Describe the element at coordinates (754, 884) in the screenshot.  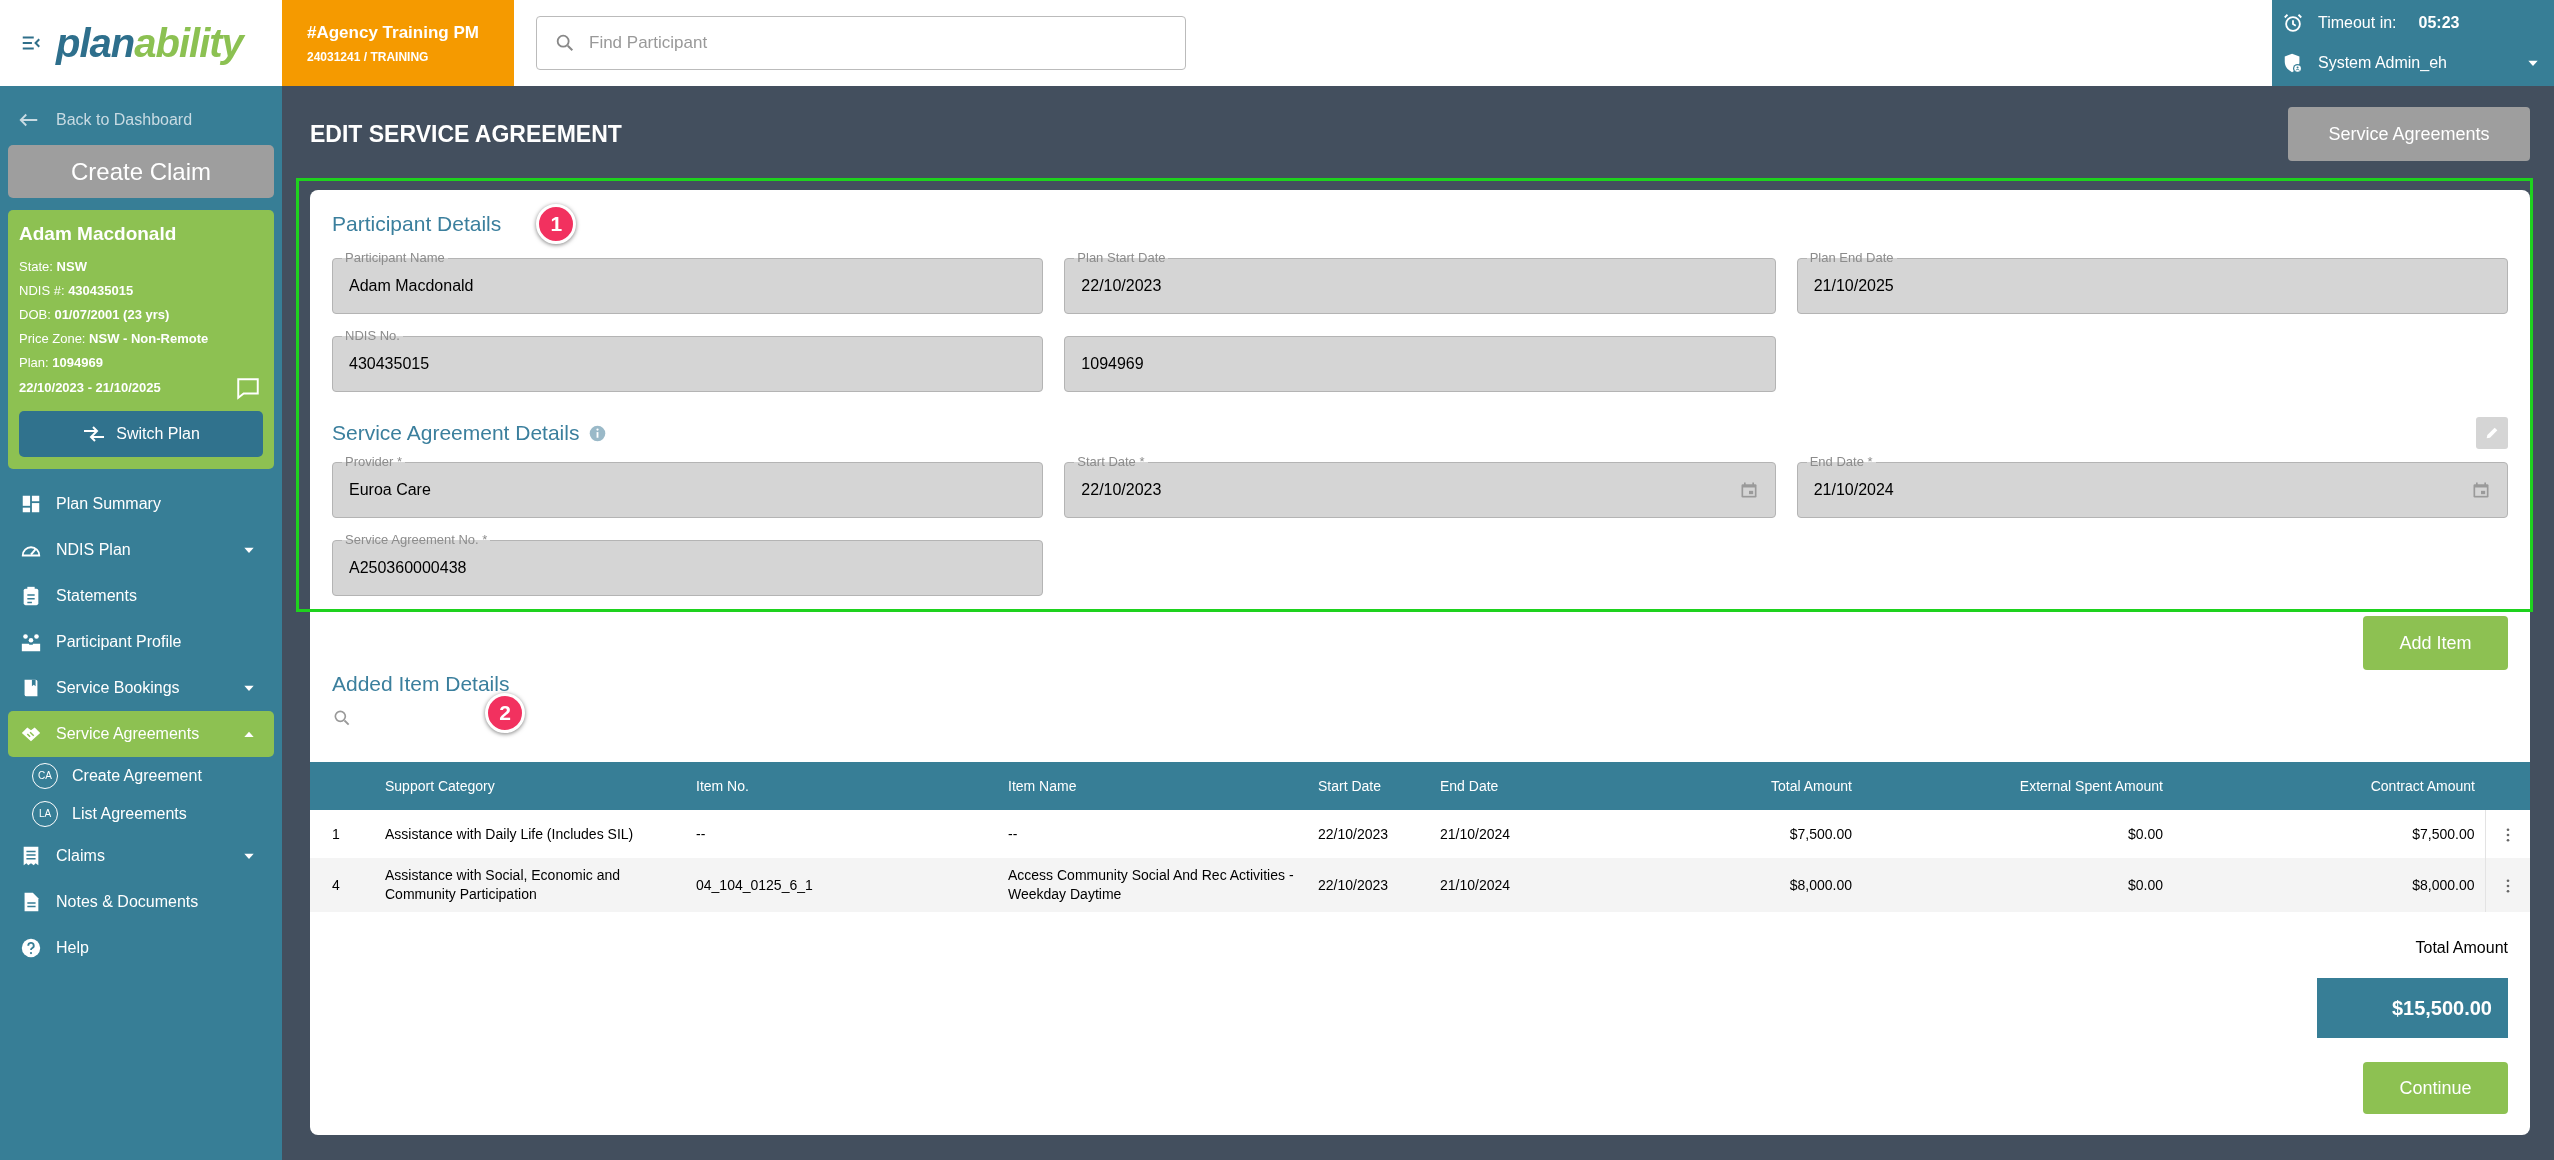
I see `table-cell: 04_104_0125_6_1` at that location.